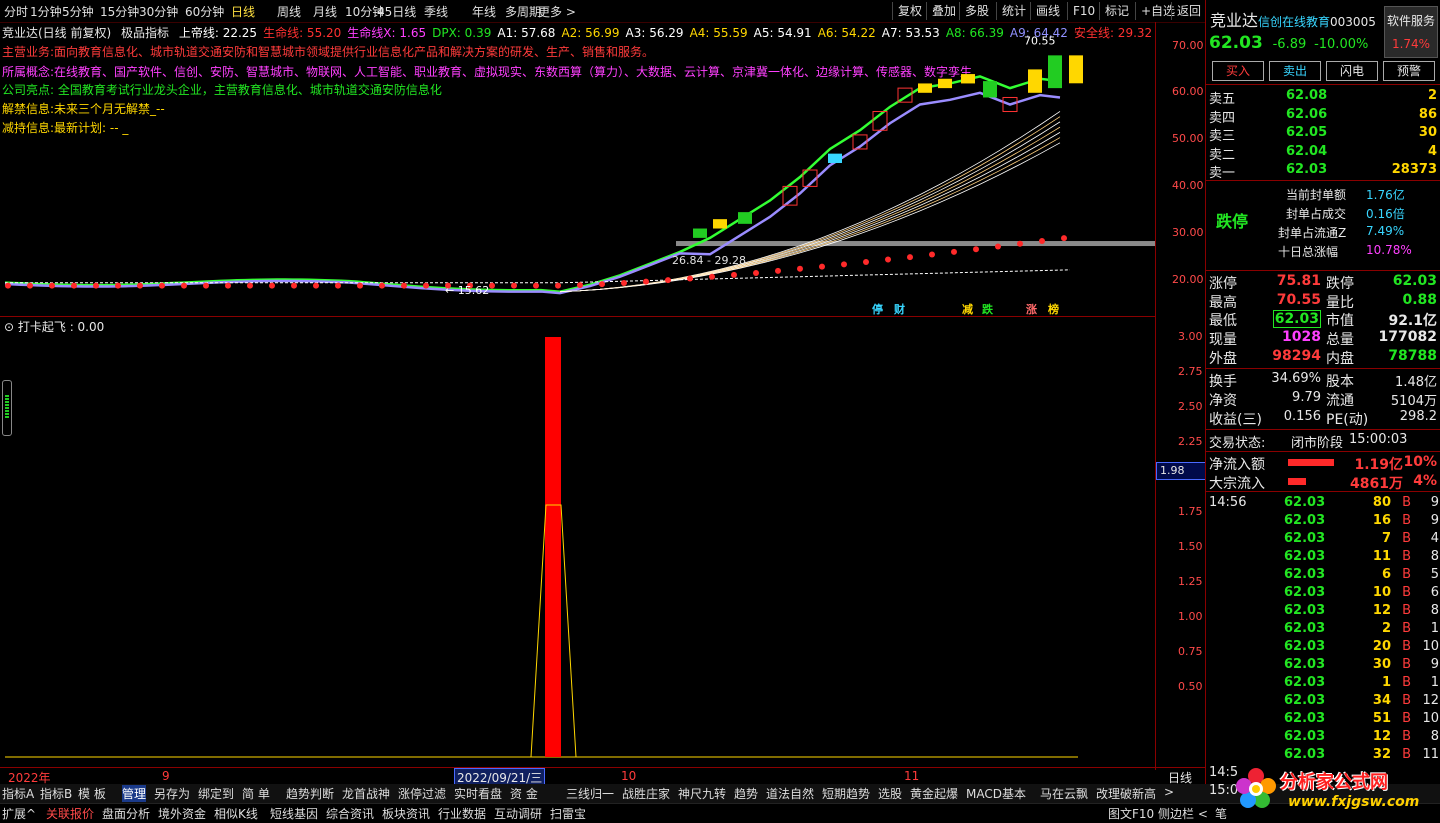 This screenshot has width=1440, height=823. What do you see at coordinates (216, 793) in the screenshot?
I see `formula-tab: 绑定到` at bounding box center [216, 793].